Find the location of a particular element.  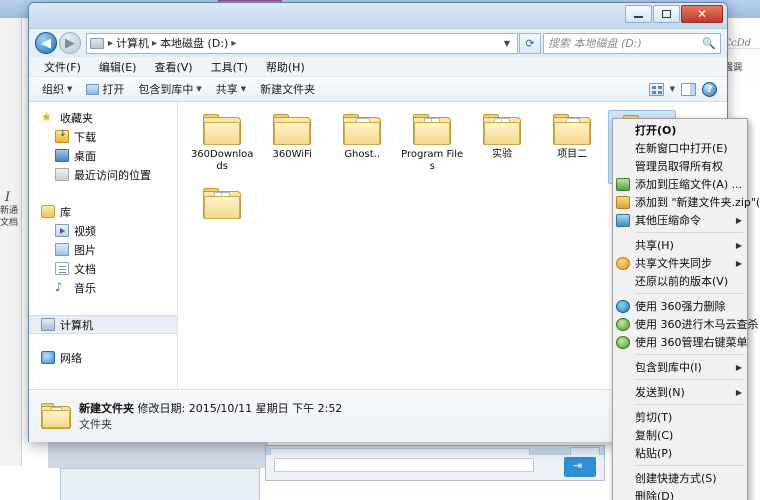

context-menu-item-360-manage-context-menu: 使用 360管理右键菜单 is located at coordinates (680, 342).